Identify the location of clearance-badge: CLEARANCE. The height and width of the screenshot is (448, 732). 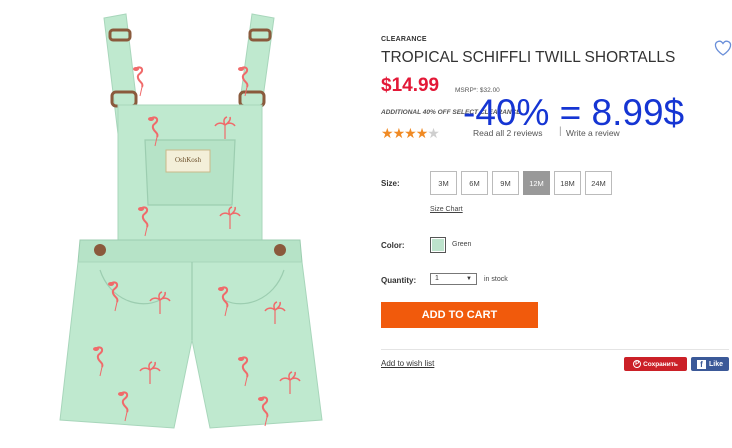
(404, 39).